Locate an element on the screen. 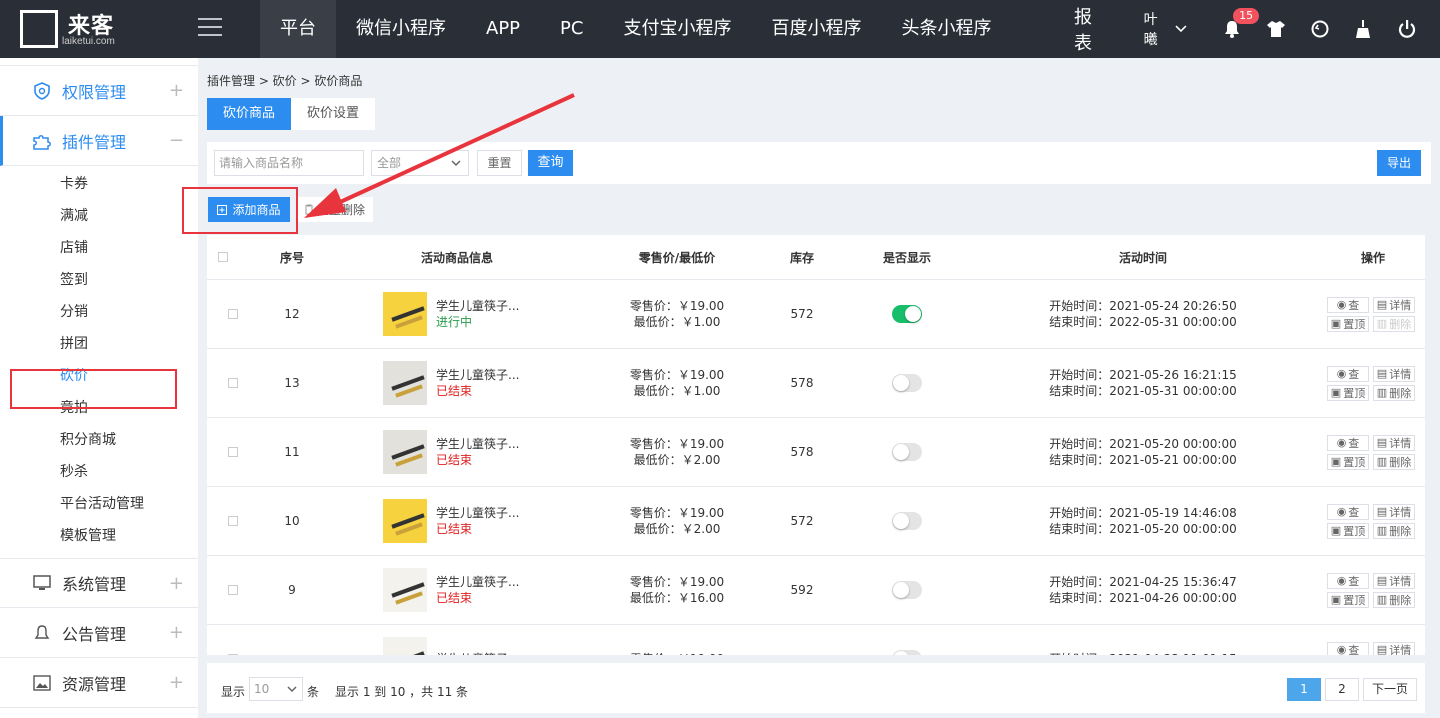 The image size is (1440, 718). reset-button: 重置 is located at coordinates (499, 163).